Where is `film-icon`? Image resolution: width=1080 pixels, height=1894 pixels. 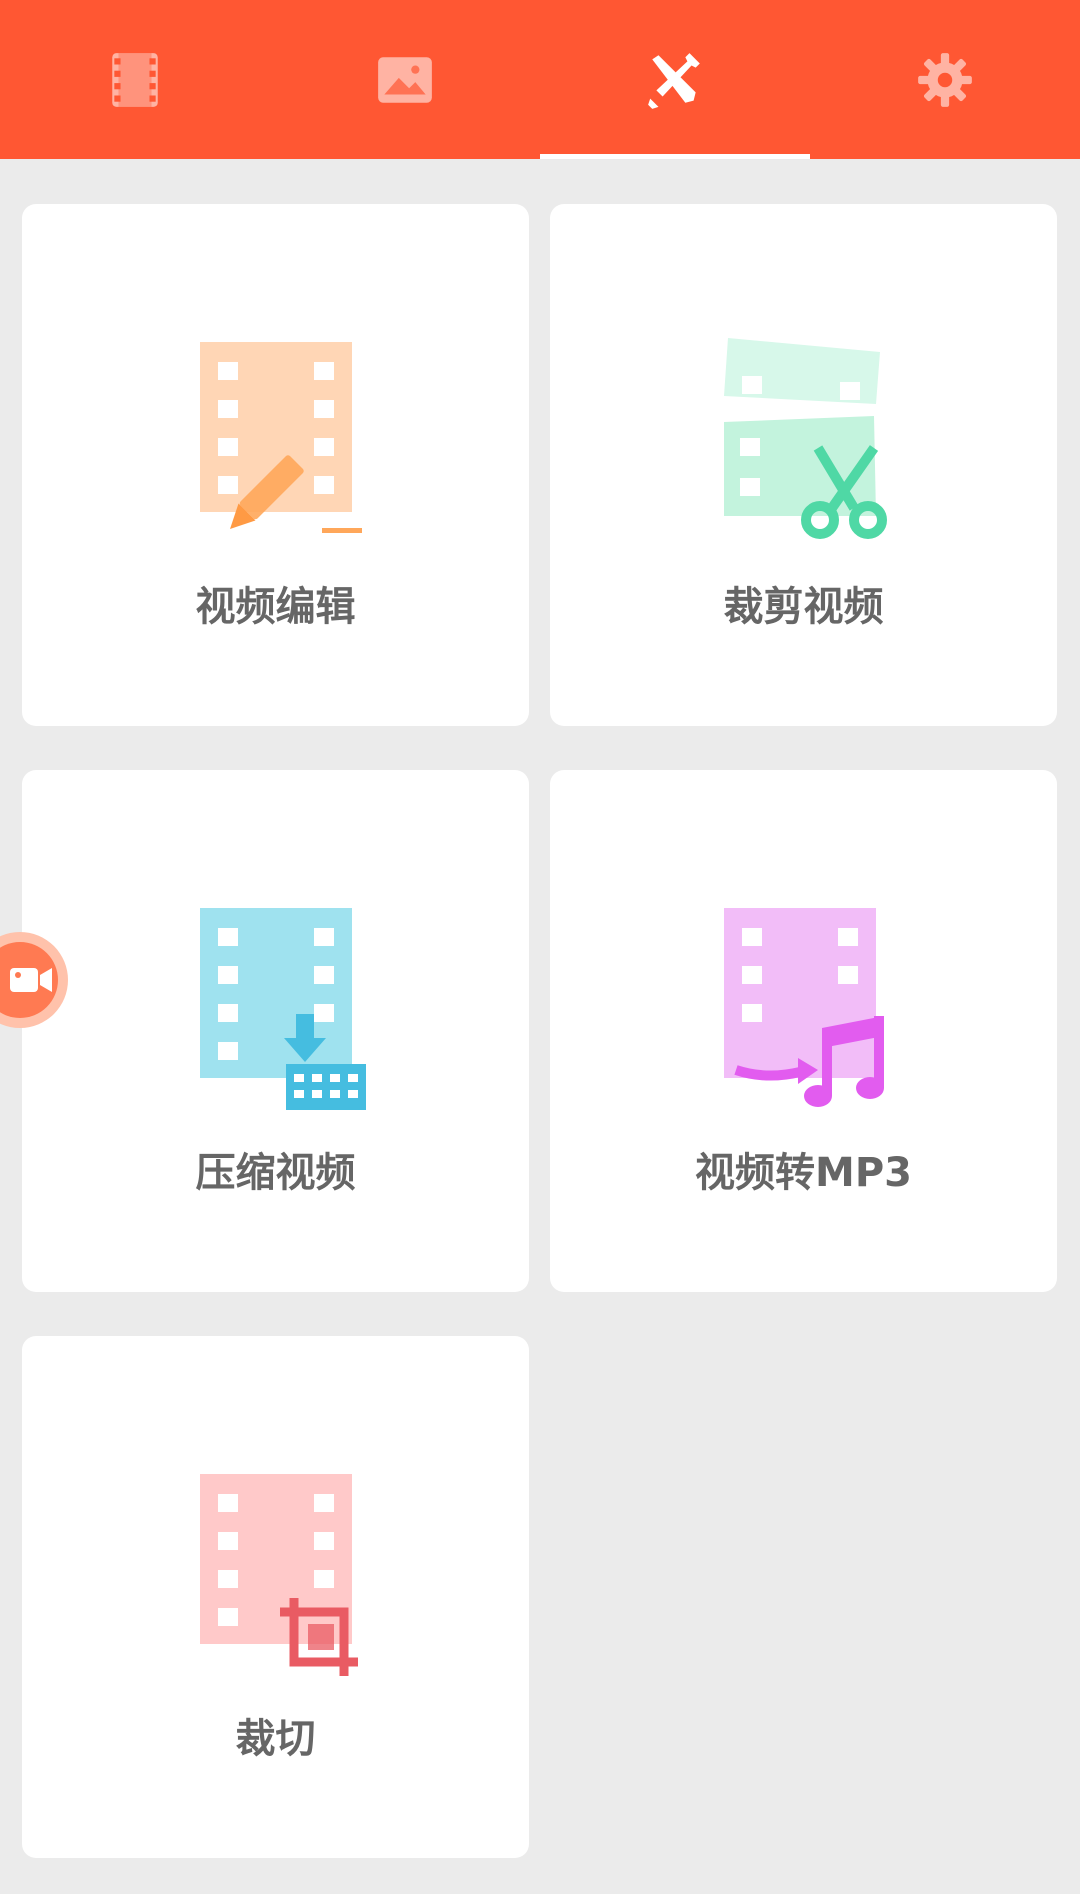
film-icon is located at coordinates (135, 79).